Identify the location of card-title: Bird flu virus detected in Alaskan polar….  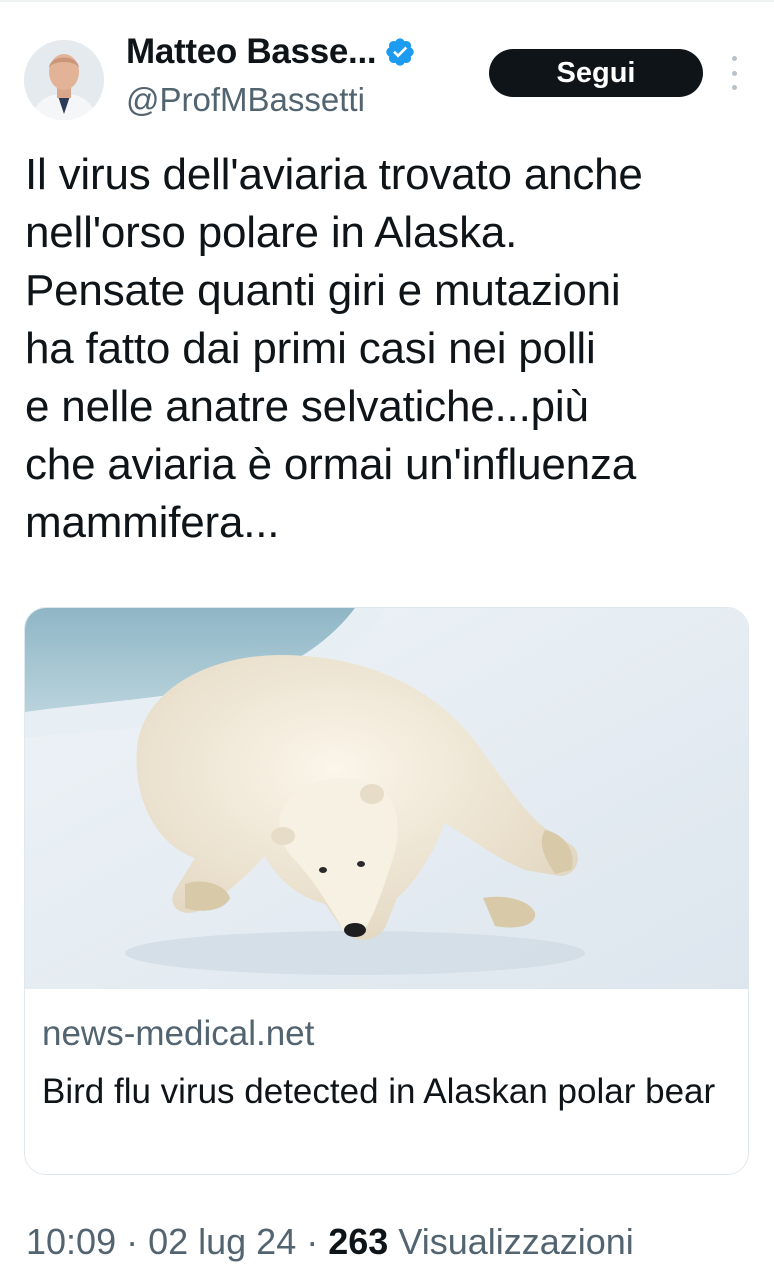
(379, 1091).